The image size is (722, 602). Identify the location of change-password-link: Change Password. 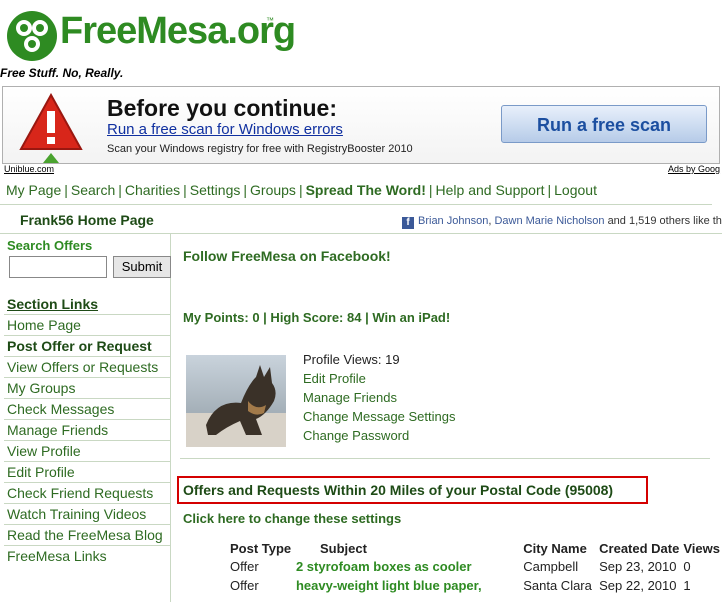
(379, 437).